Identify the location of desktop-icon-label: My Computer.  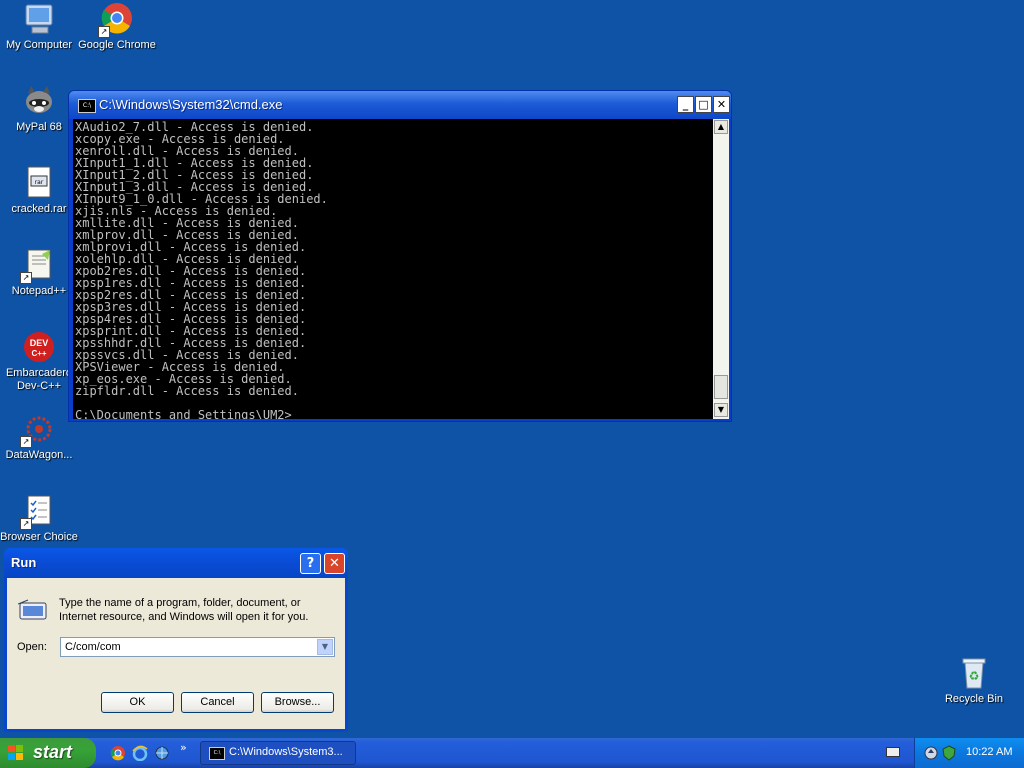
(39, 45).